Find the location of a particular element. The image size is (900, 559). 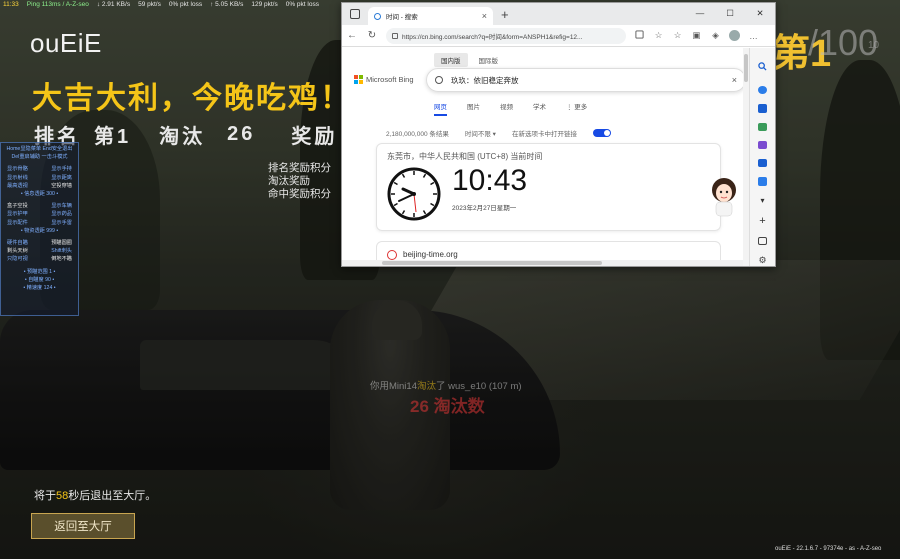

menu-value: • 物资透距 999 • is located at coordinates (39, 231).